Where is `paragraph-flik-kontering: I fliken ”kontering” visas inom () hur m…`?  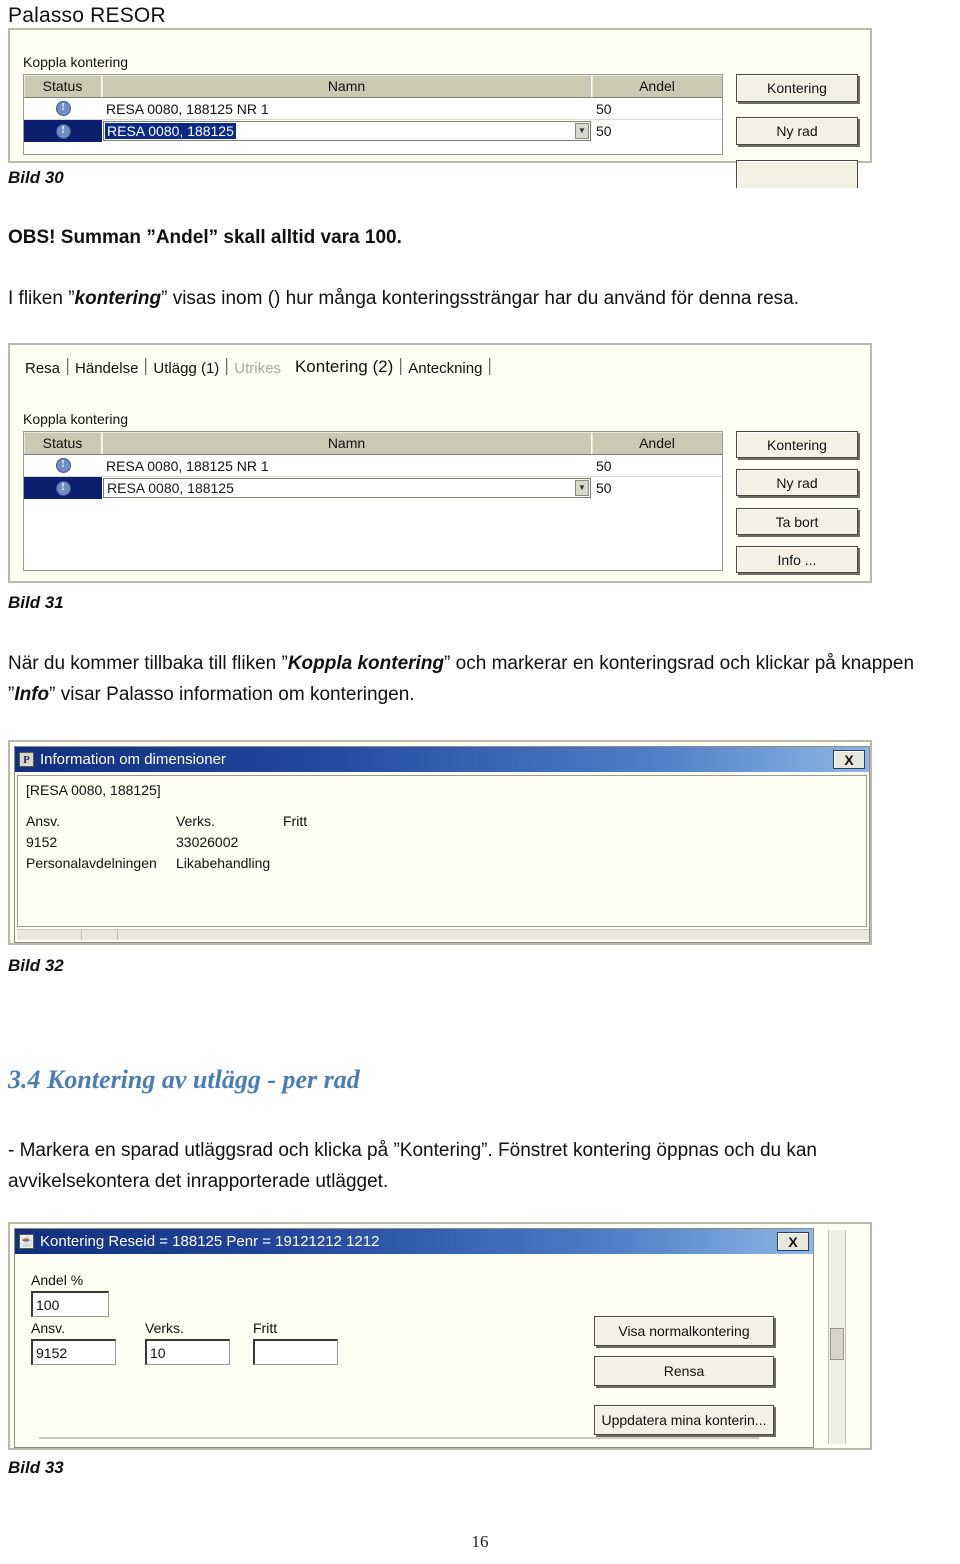 paragraph-flik-kontering: I fliken ”kontering” visas inom () hur m… is located at coordinates (480, 298).